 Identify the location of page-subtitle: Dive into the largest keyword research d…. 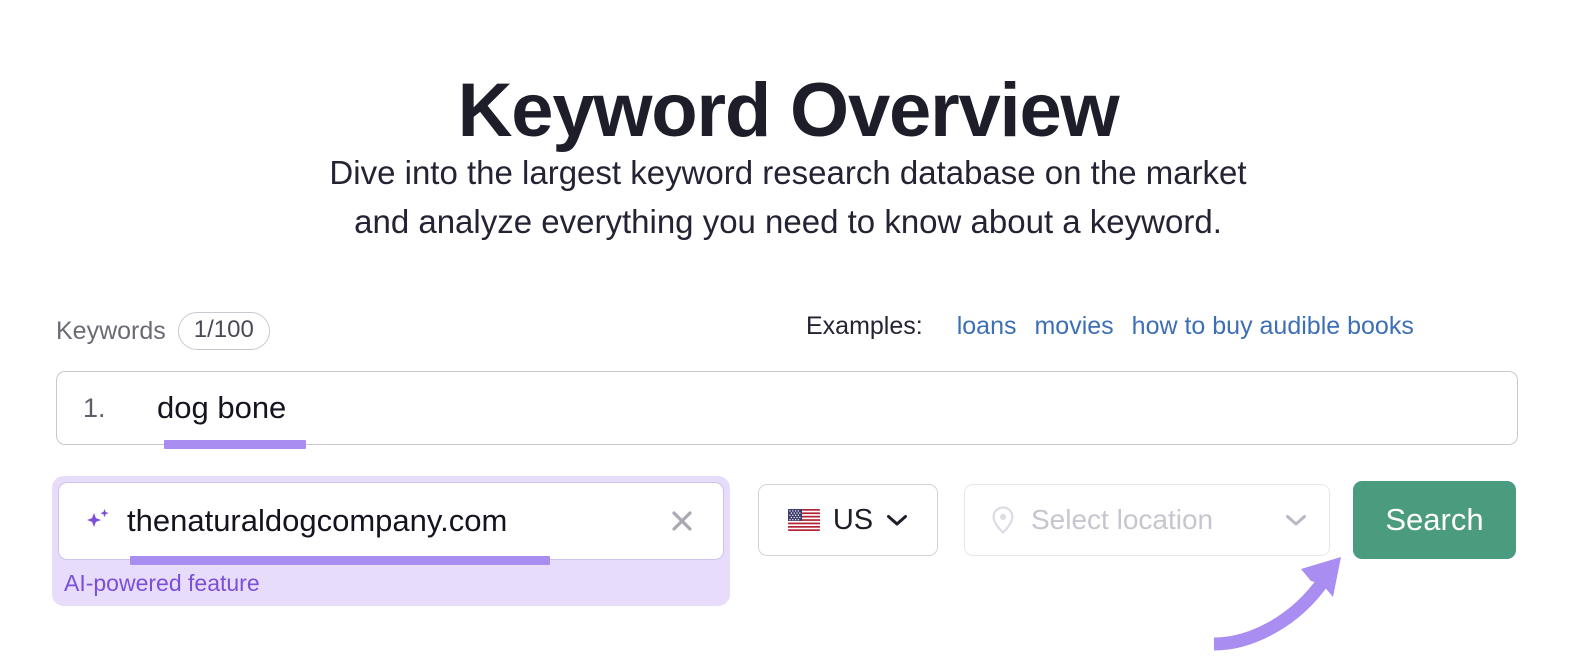
(788, 197).